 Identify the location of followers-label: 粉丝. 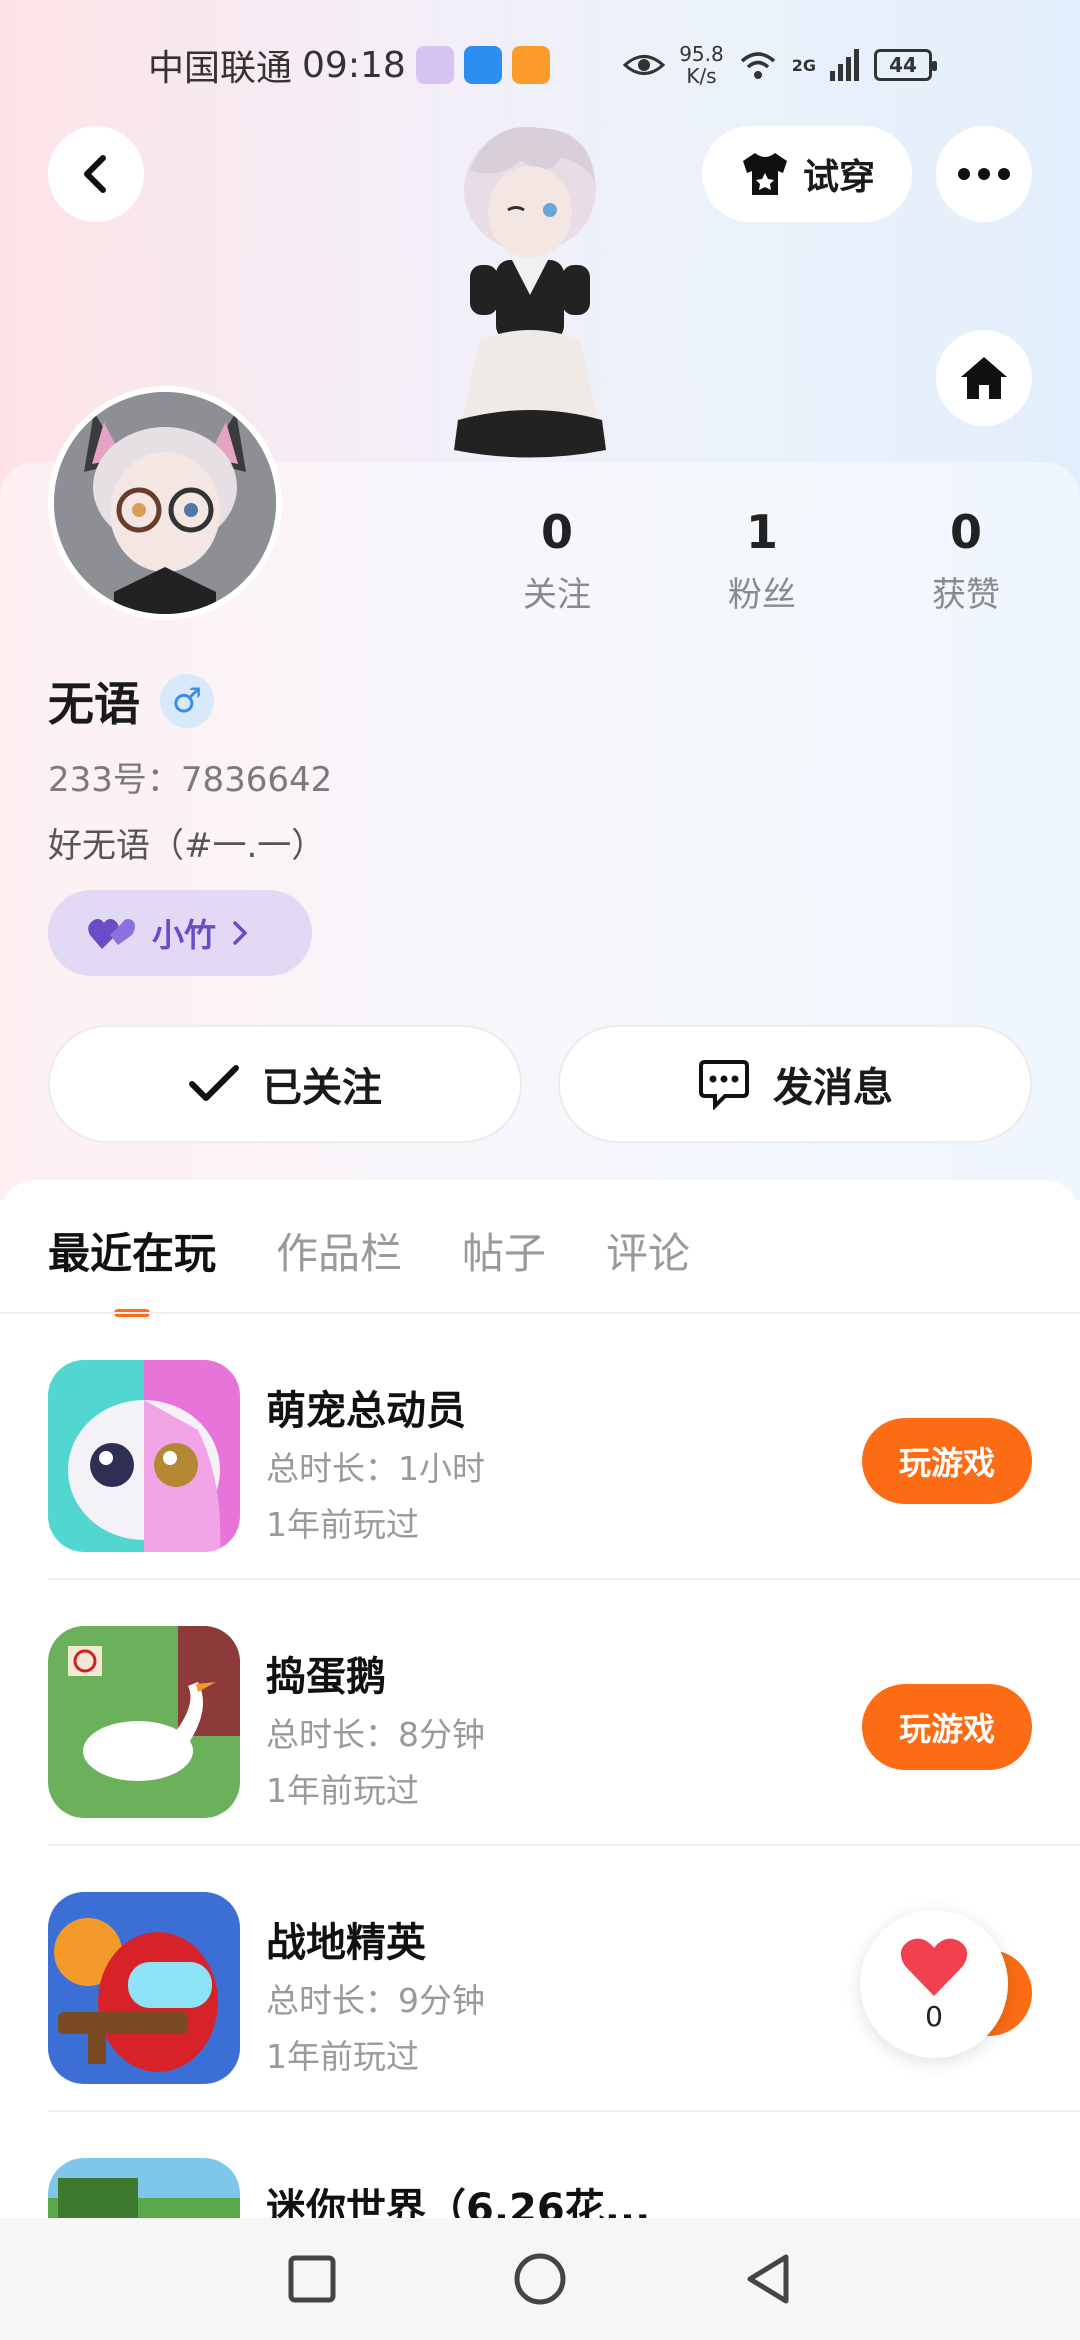
(762, 595).